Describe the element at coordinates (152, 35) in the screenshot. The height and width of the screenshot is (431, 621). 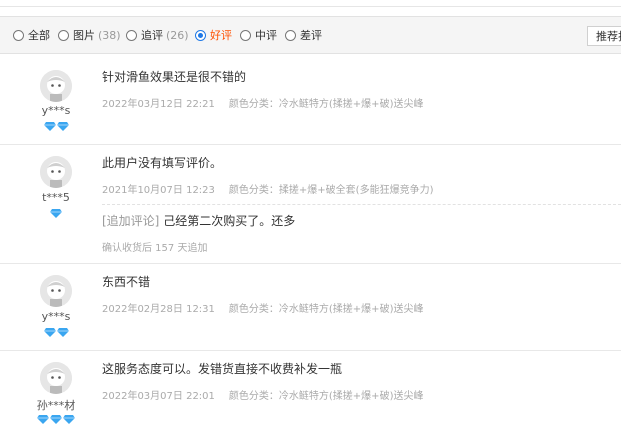
I see `filter-label: 追评` at that location.